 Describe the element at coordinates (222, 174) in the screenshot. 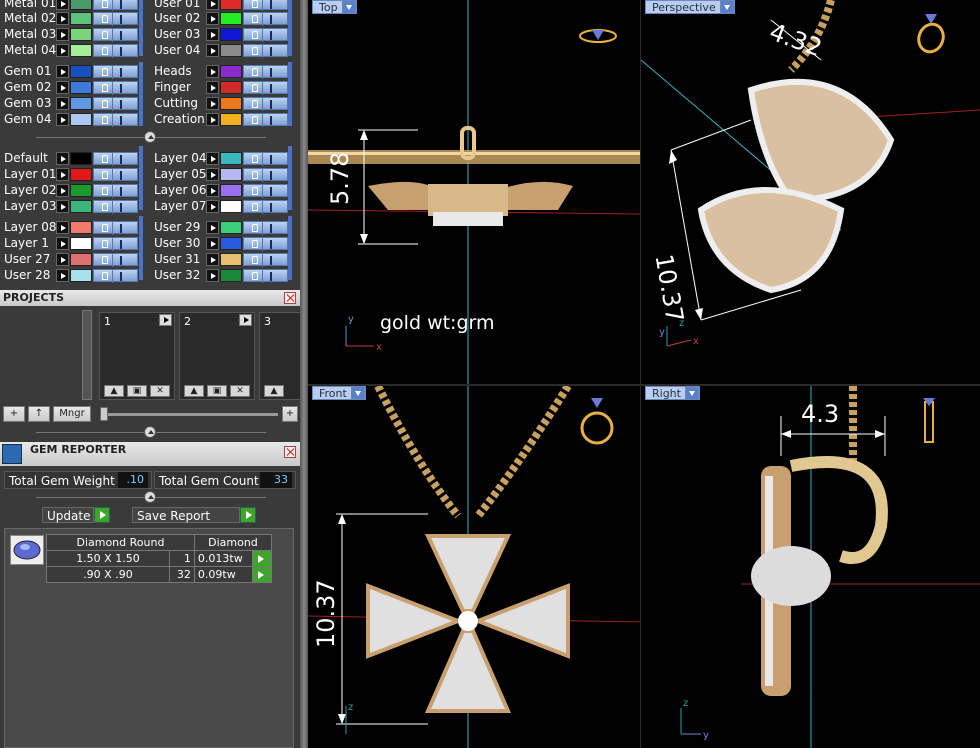

I see `layer-row: Layer 05` at that location.